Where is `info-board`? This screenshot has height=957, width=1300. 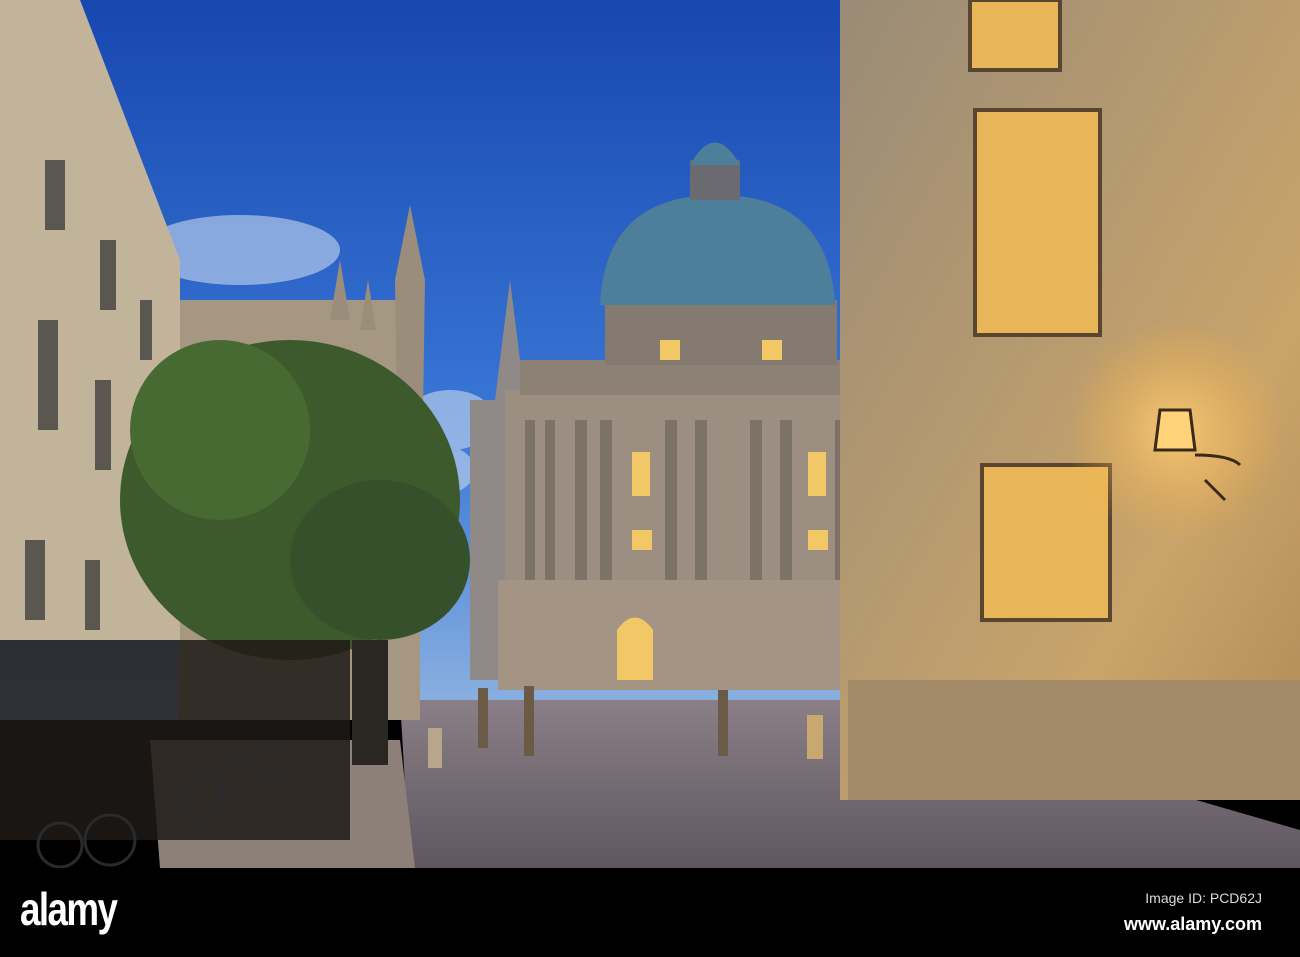 info-board is located at coordinates (370, 702).